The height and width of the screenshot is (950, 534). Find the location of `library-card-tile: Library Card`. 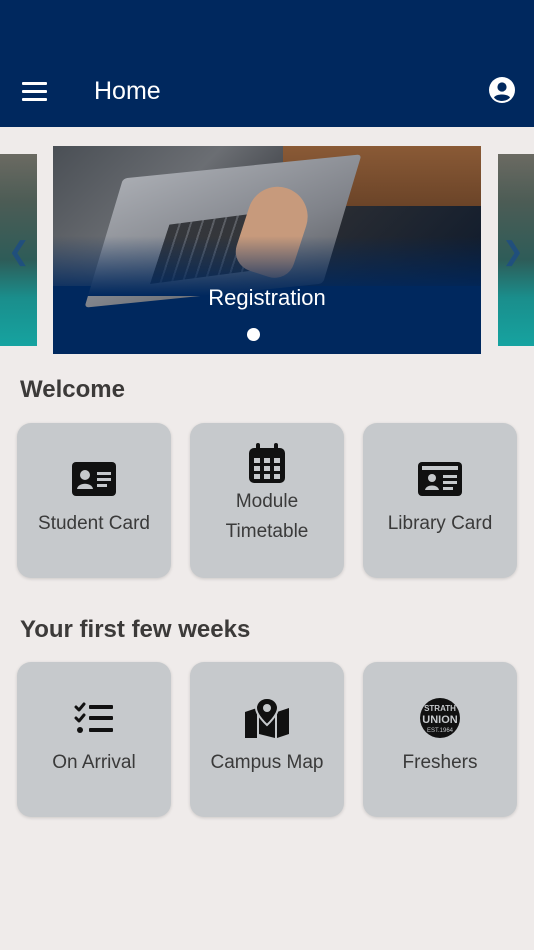

library-card-tile: Library Card is located at coordinates (440, 500).